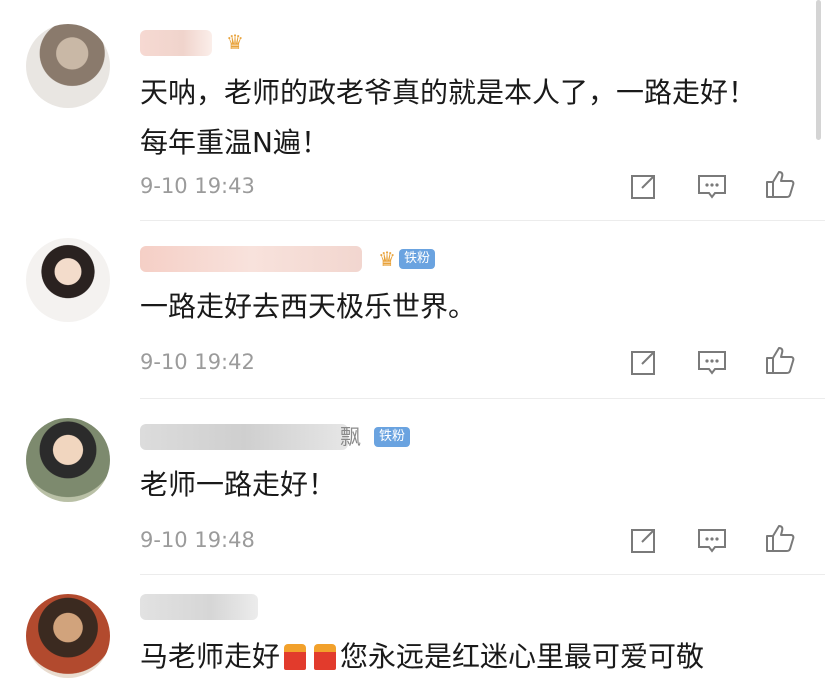 The image size is (825, 682). I want to click on comment-text-part: 马老师走好, so click(210, 656).